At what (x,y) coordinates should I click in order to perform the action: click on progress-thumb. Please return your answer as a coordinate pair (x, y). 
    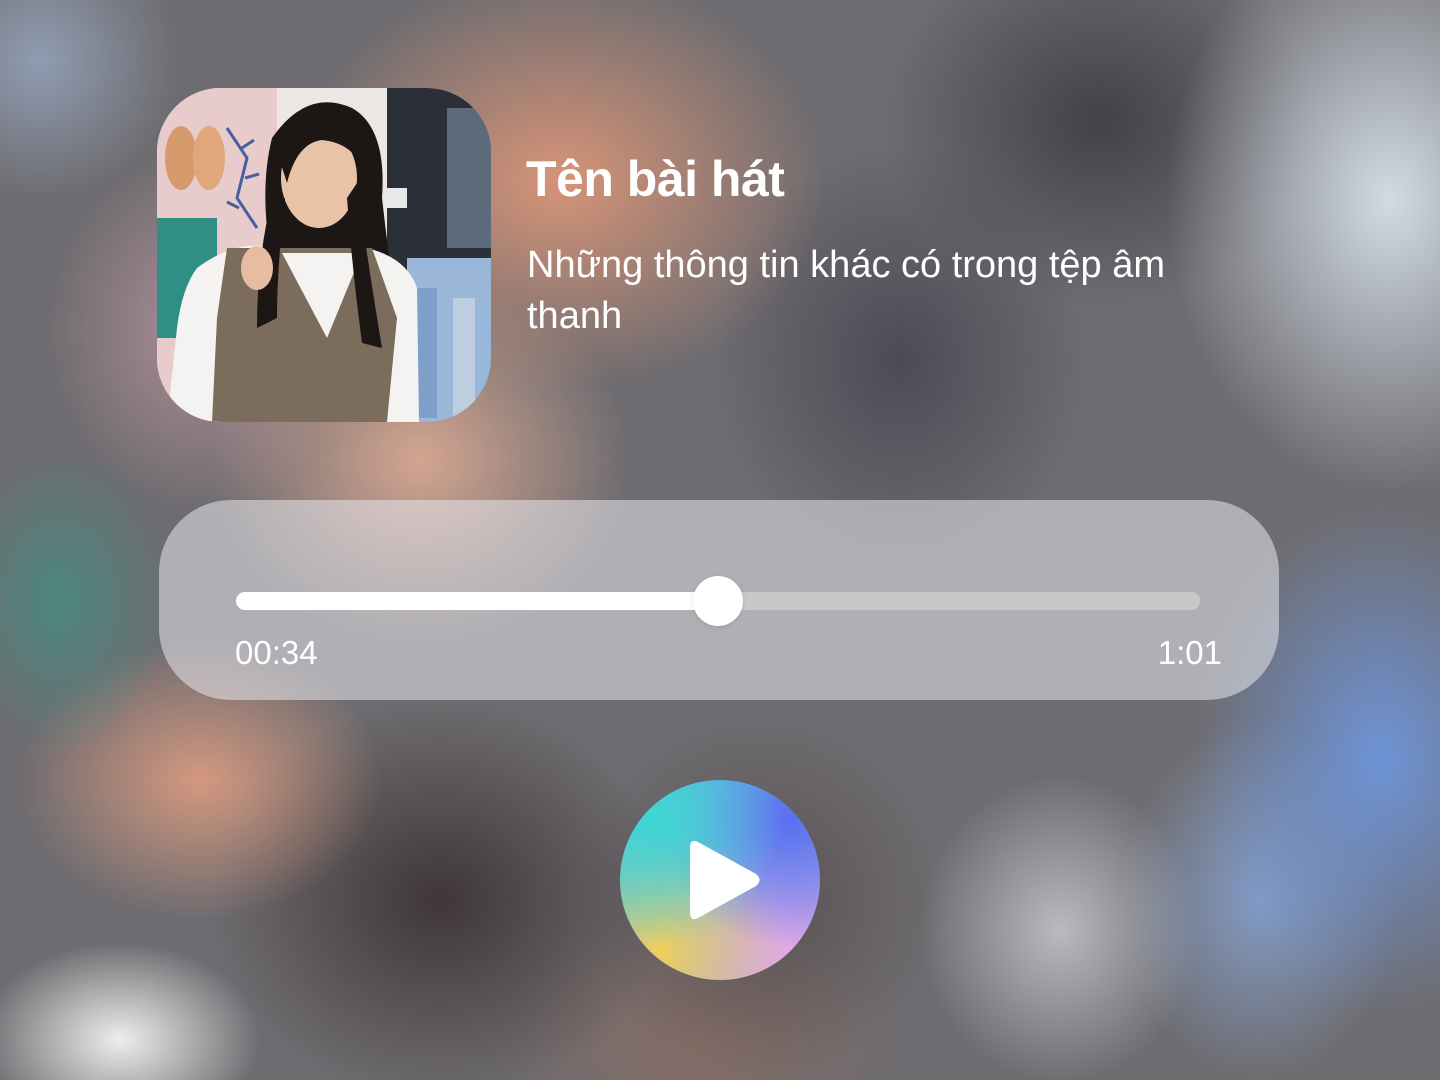
    Looking at the image, I should click on (718, 601).